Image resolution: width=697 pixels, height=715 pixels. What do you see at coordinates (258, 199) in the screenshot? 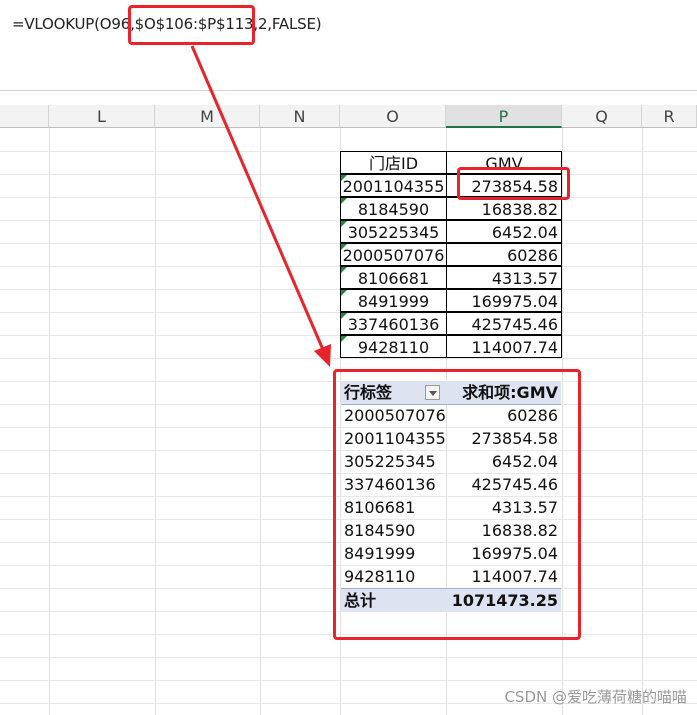
I see `arrow-shaft` at bounding box center [258, 199].